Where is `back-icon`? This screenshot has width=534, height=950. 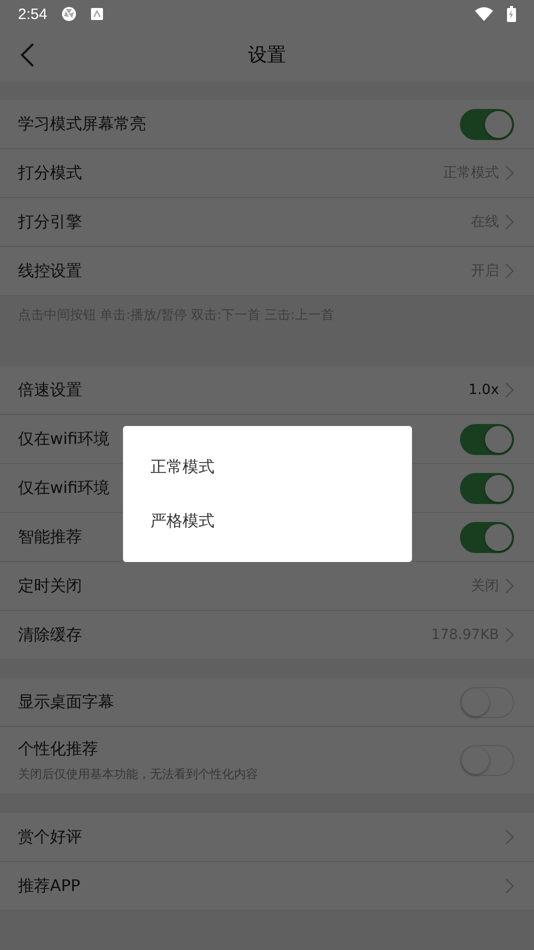
back-icon is located at coordinates (27, 55).